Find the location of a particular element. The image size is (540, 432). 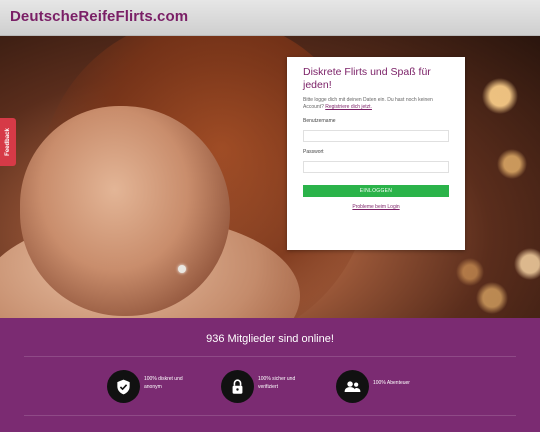

feature-adventure: 100% Abenteuer is located at coordinates (380, 386).